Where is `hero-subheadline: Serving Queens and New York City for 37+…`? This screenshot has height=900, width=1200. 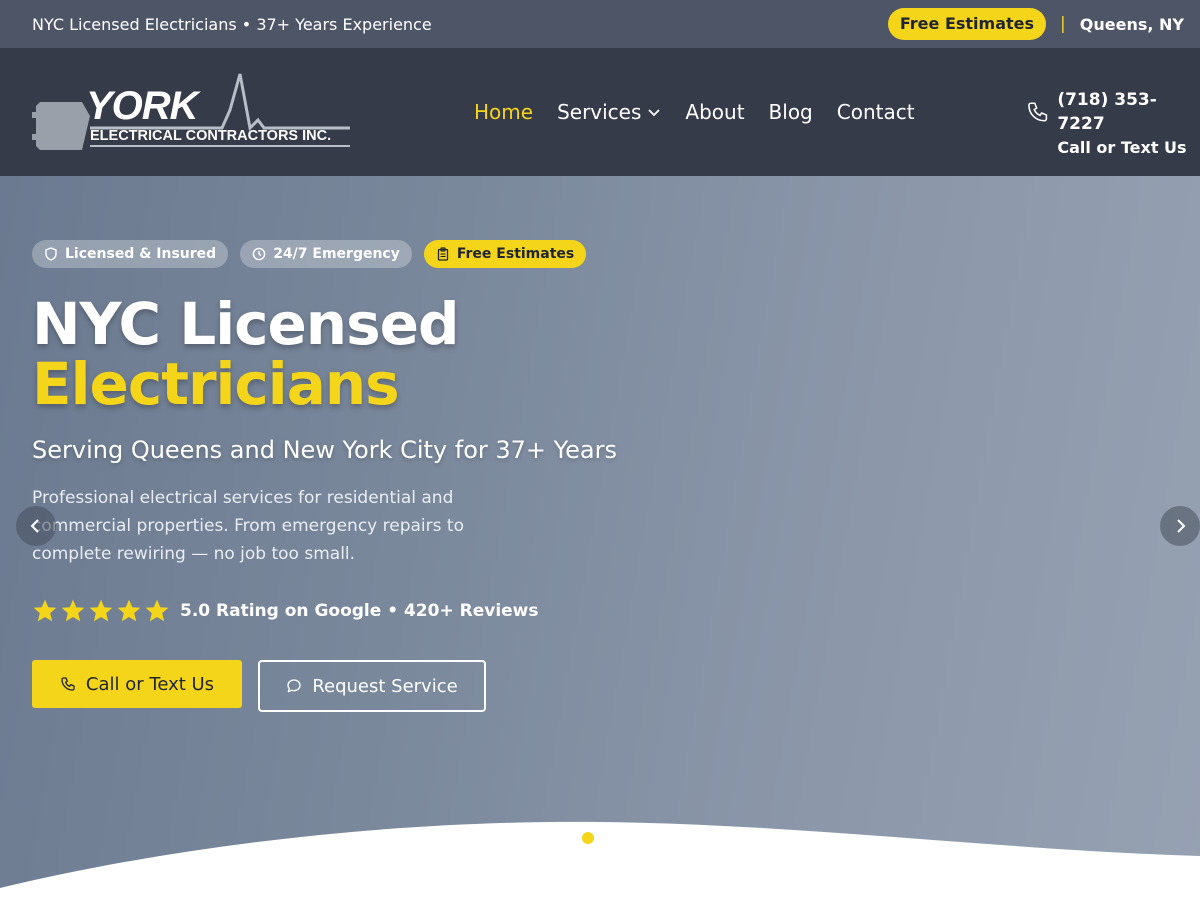 hero-subheadline: Serving Queens and New York City for 37+… is located at coordinates (324, 450).